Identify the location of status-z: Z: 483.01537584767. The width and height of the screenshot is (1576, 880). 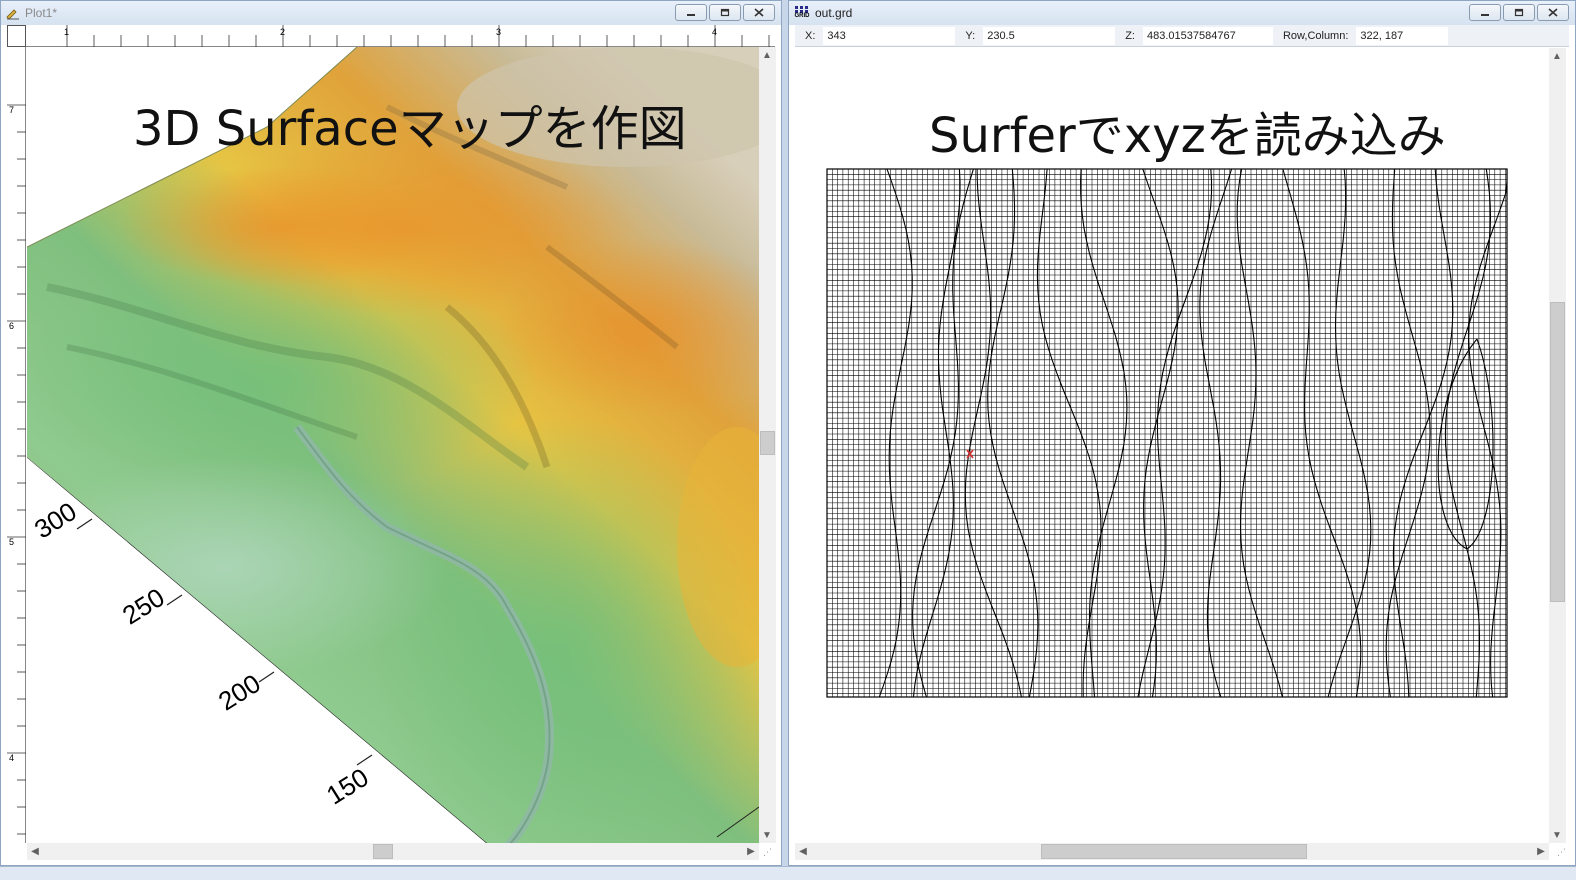
(1194, 35).